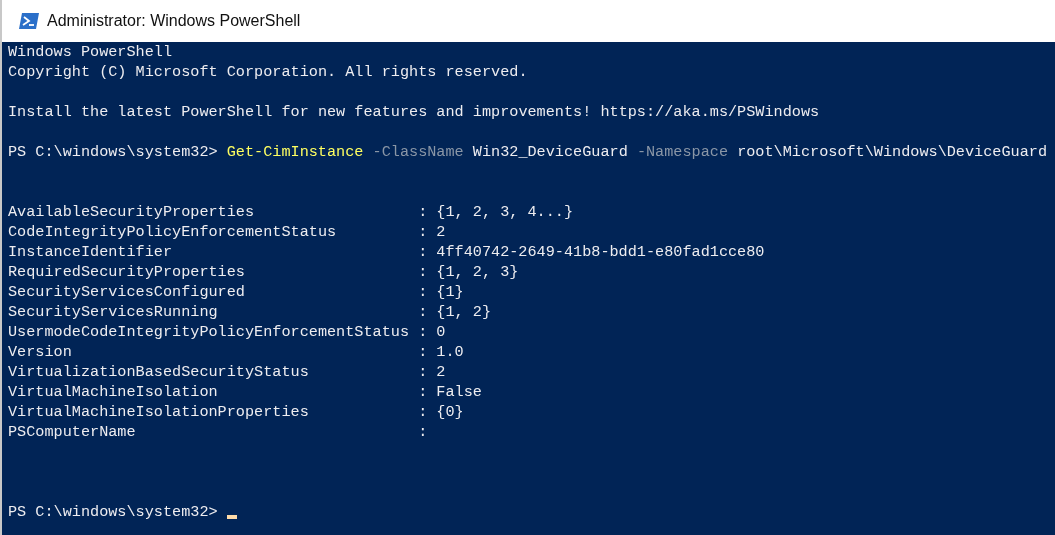 Image resolution: width=1055 pixels, height=535 pixels. I want to click on property-value: {0}, so click(450, 412).